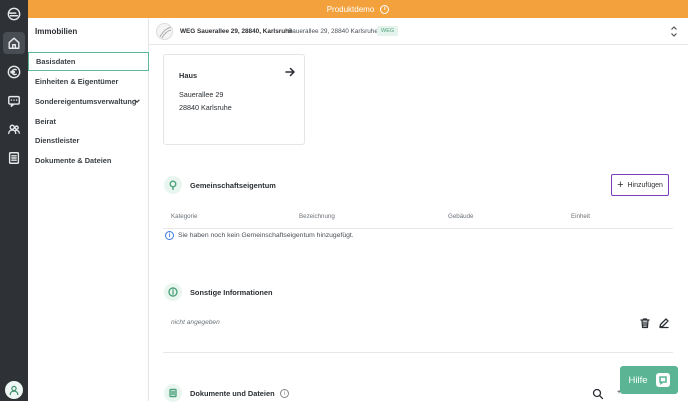 This screenshot has height=405, width=688. I want to click on property-address: Sauerallee 29, 28840 Karlsruhe, so click(333, 31).